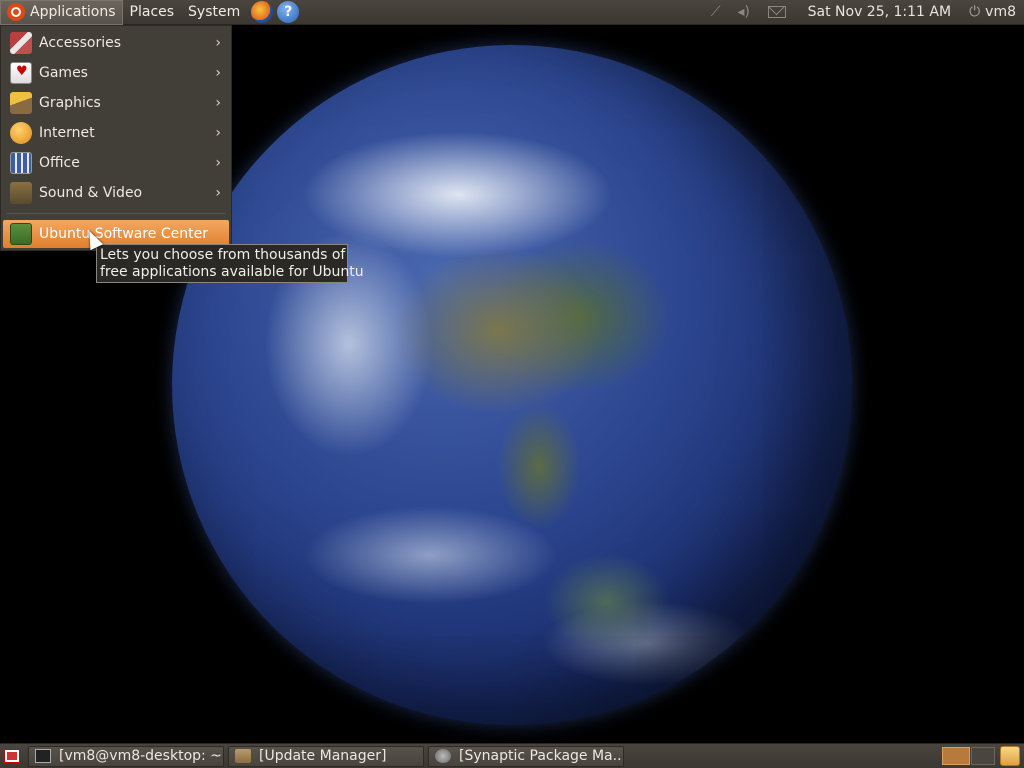 The height and width of the screenshot is (768, 1024). I want to click on sound-video-icon, so click(21, 193).